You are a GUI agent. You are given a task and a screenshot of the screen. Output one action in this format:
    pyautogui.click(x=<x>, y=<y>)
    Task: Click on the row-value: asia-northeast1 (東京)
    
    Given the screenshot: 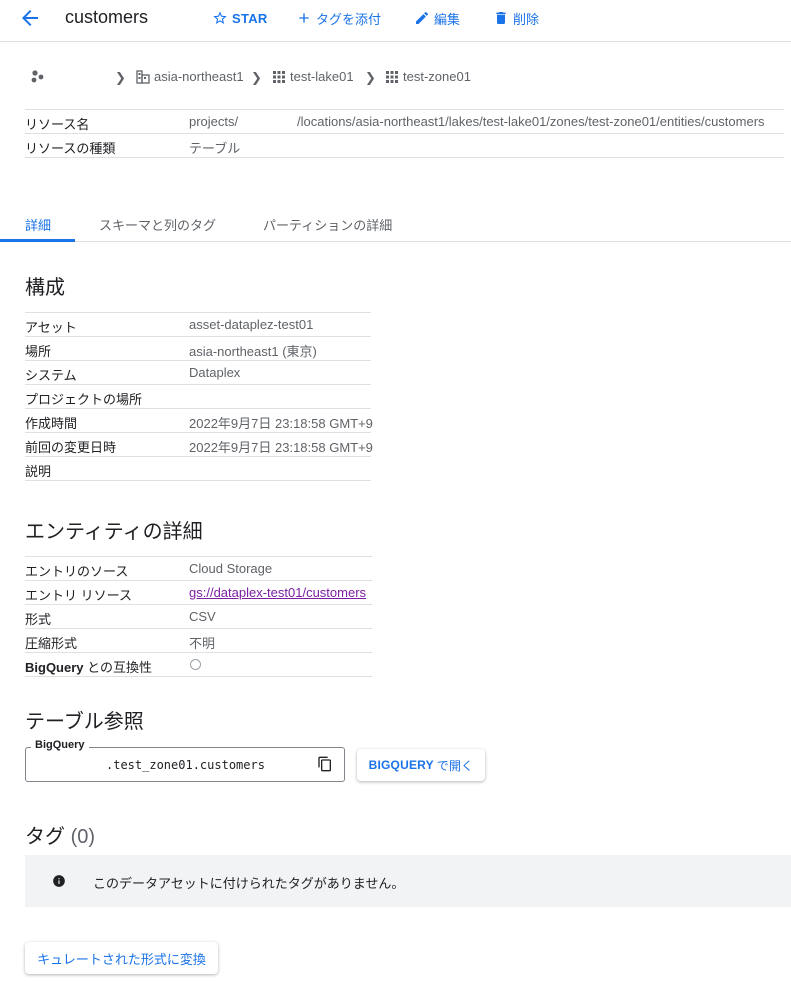 What is the action you would take?
    pyautogui.click(x=253, y=351)
    